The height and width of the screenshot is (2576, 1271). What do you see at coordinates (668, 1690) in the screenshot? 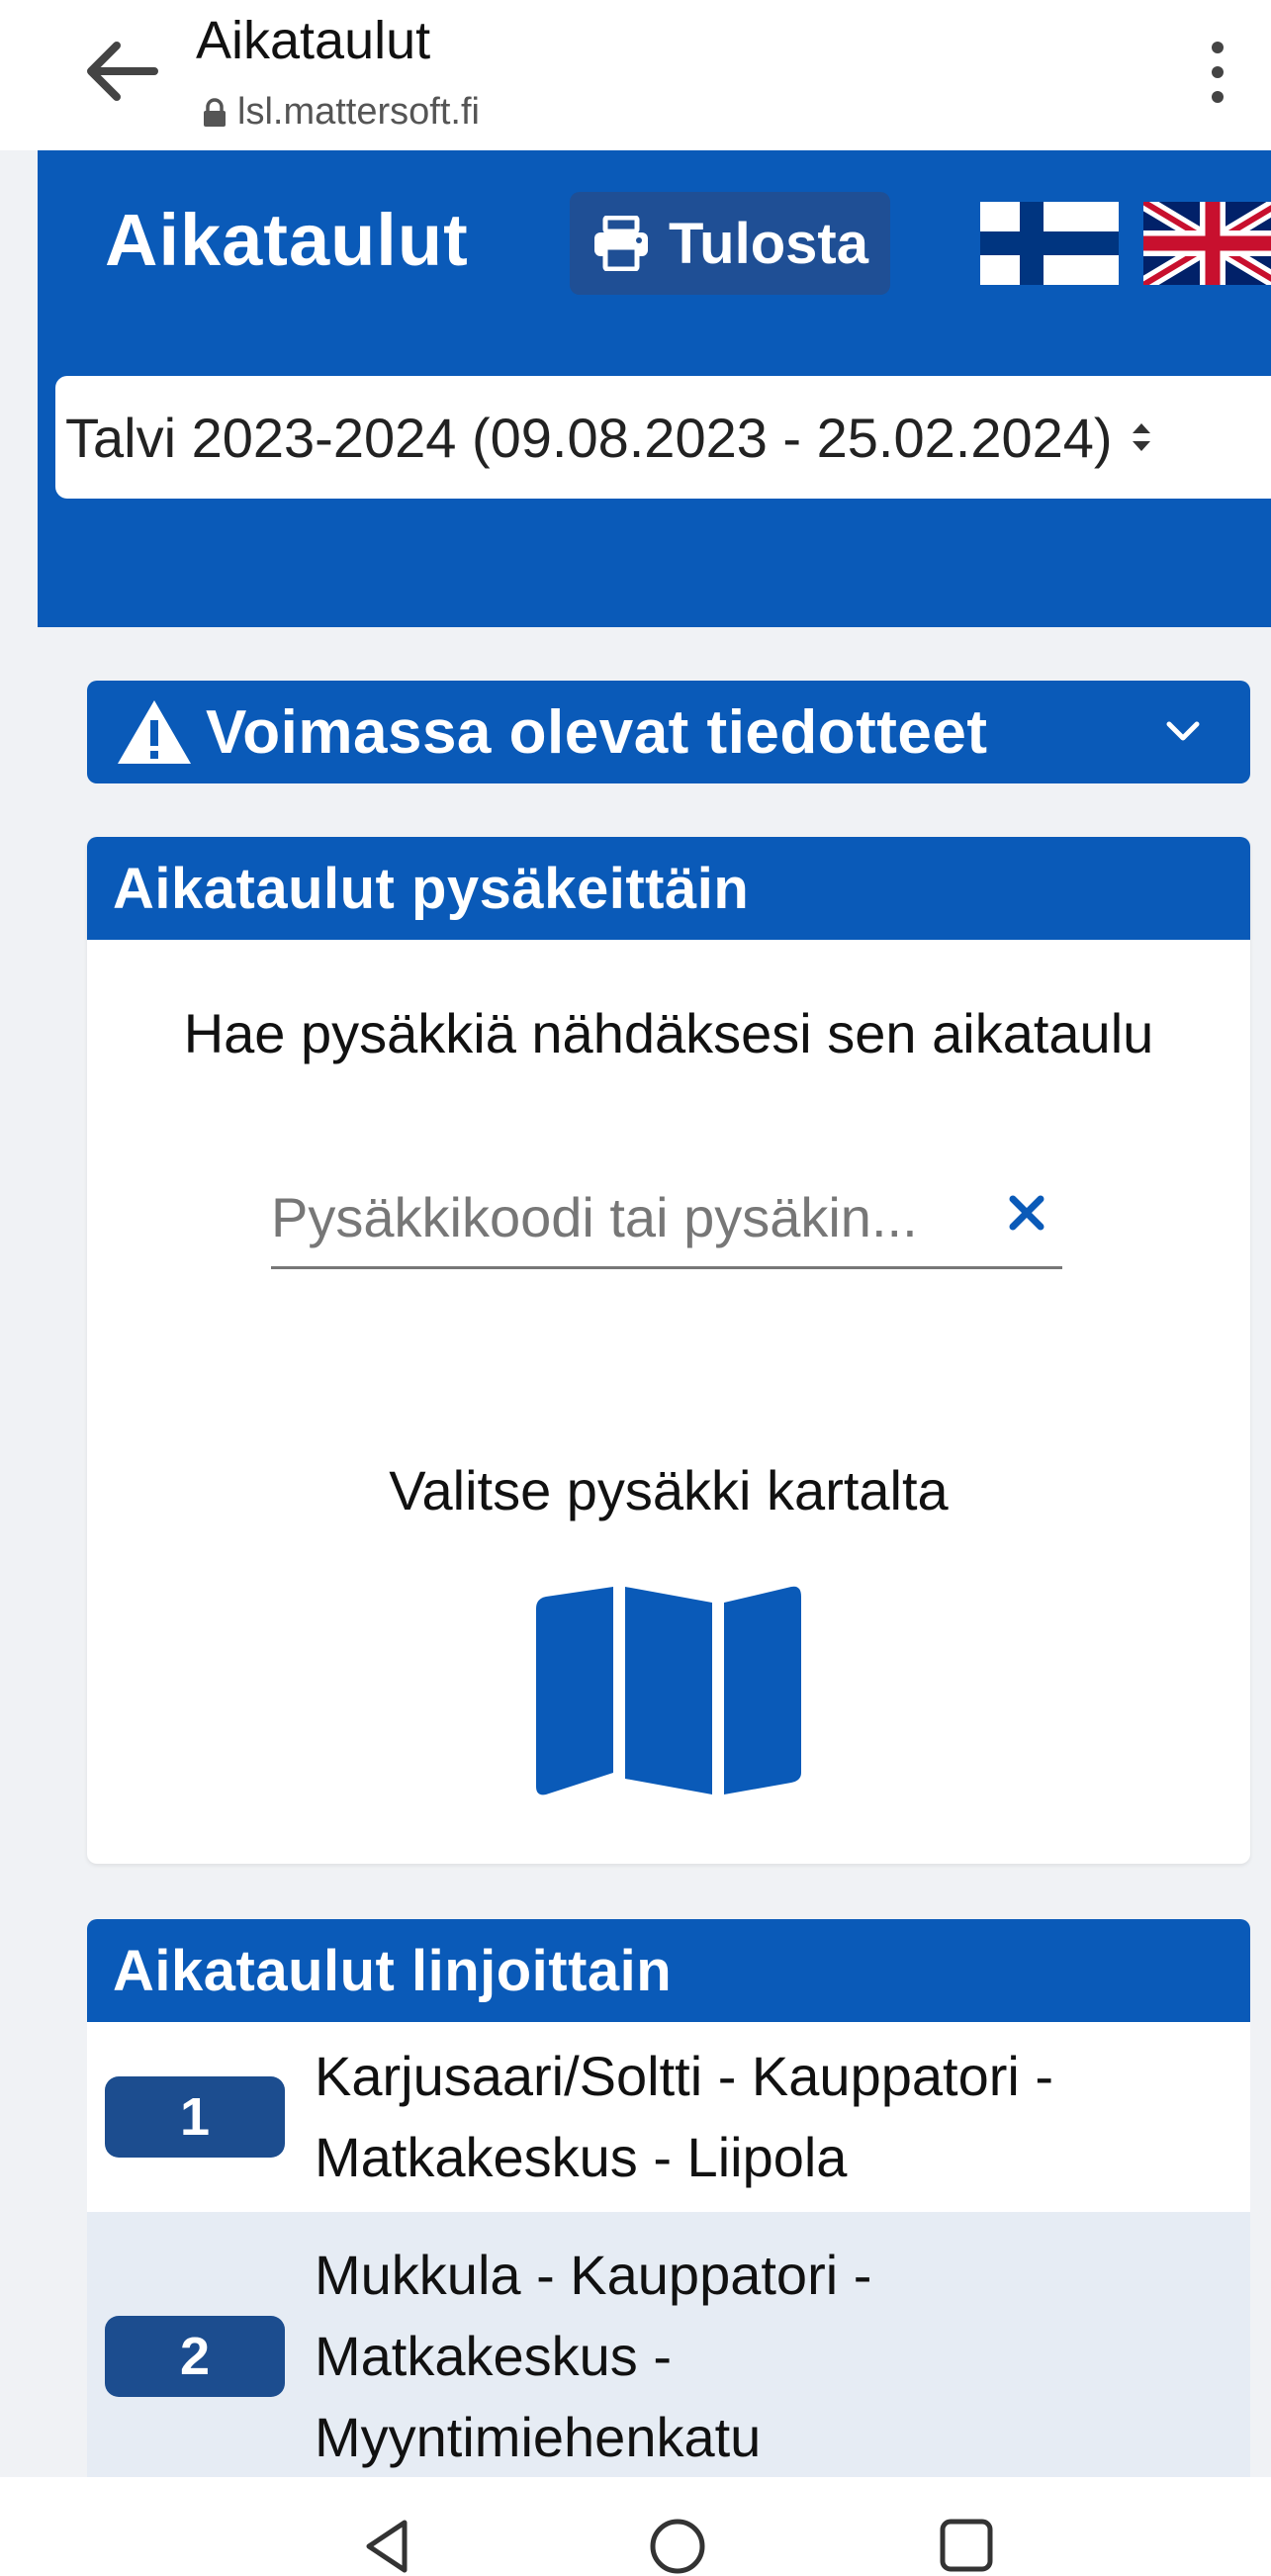
I see `map-icon` at bounding box center [668, 1690].